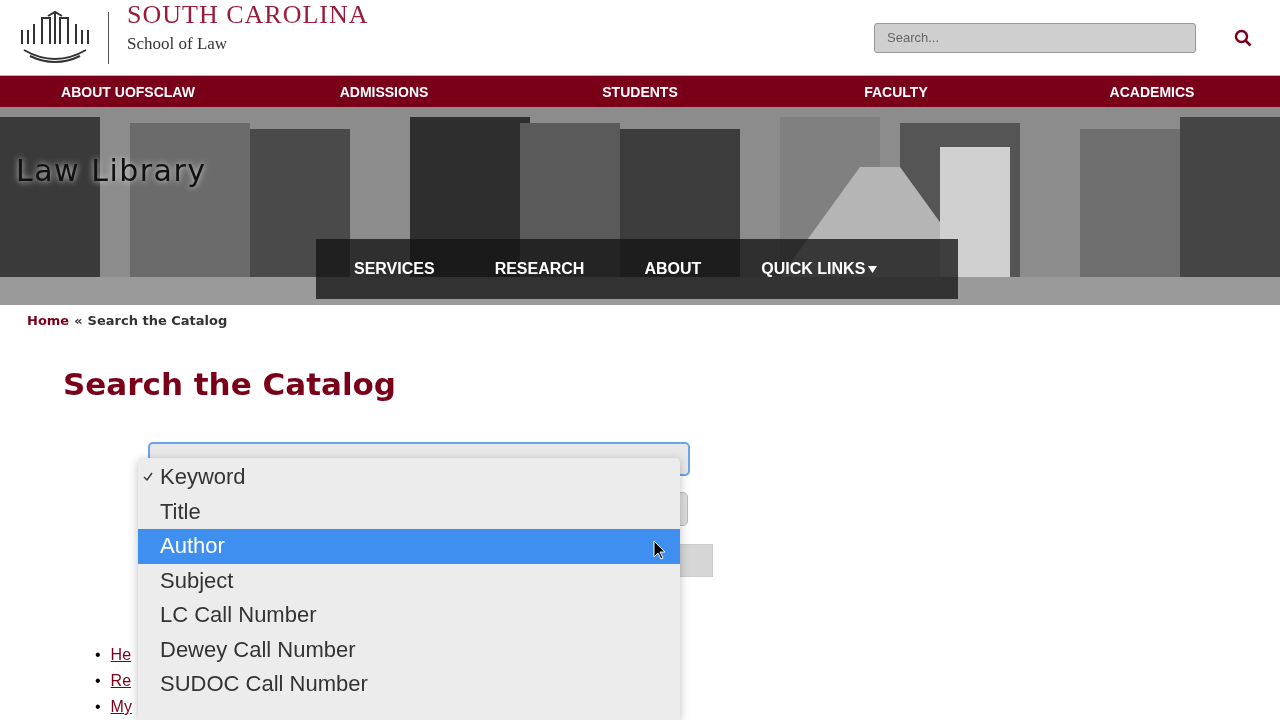 The height and width of the screenshot is (720, 1280). What do you see at coordinates (896, 91) in the screenshot?
I see `nav-link: FACULTY` at bounding box center [896, 91].